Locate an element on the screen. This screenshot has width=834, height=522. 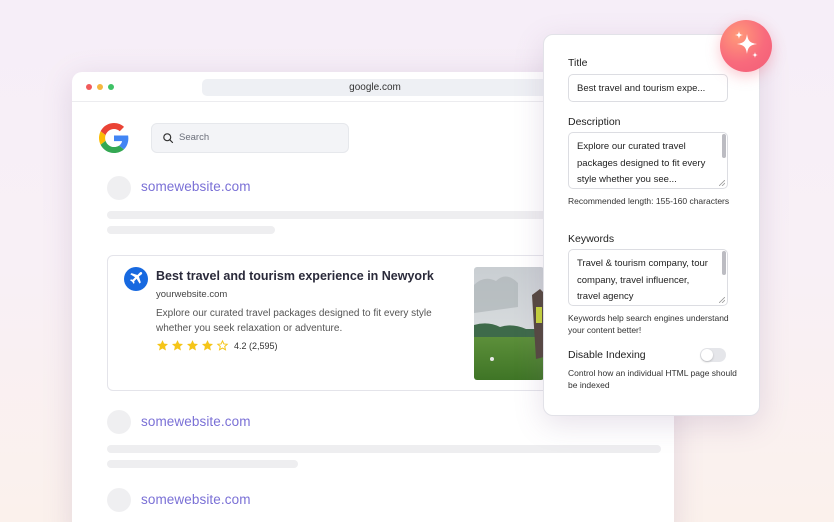
ai-sparkle-button is located at coordinates (746, 46).